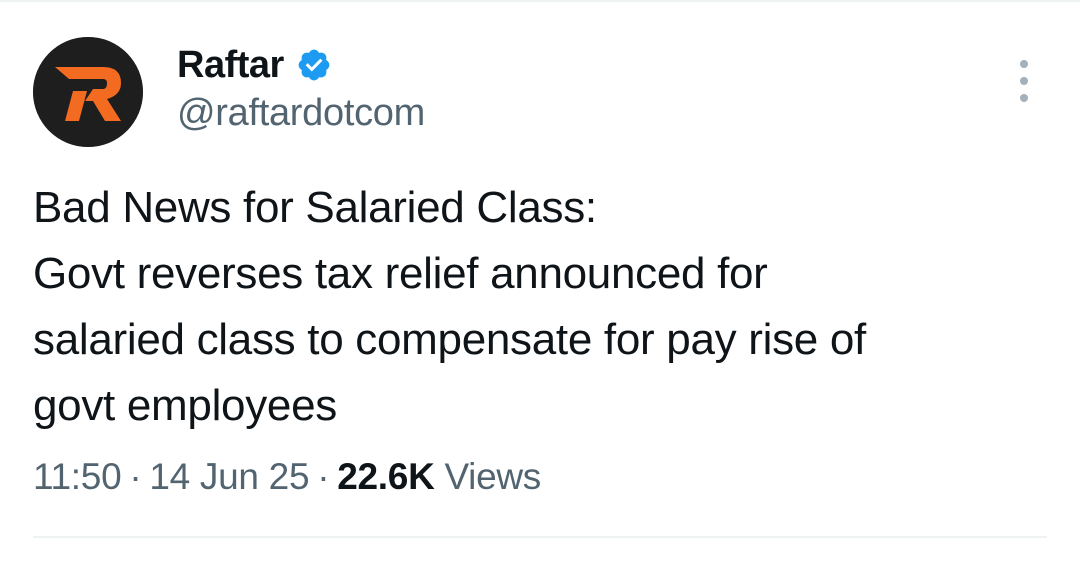 Image resolution: width=1080 pixels, height=562 pixels. I want to click on tweet-text-line: govt employees, so click(185, 405).